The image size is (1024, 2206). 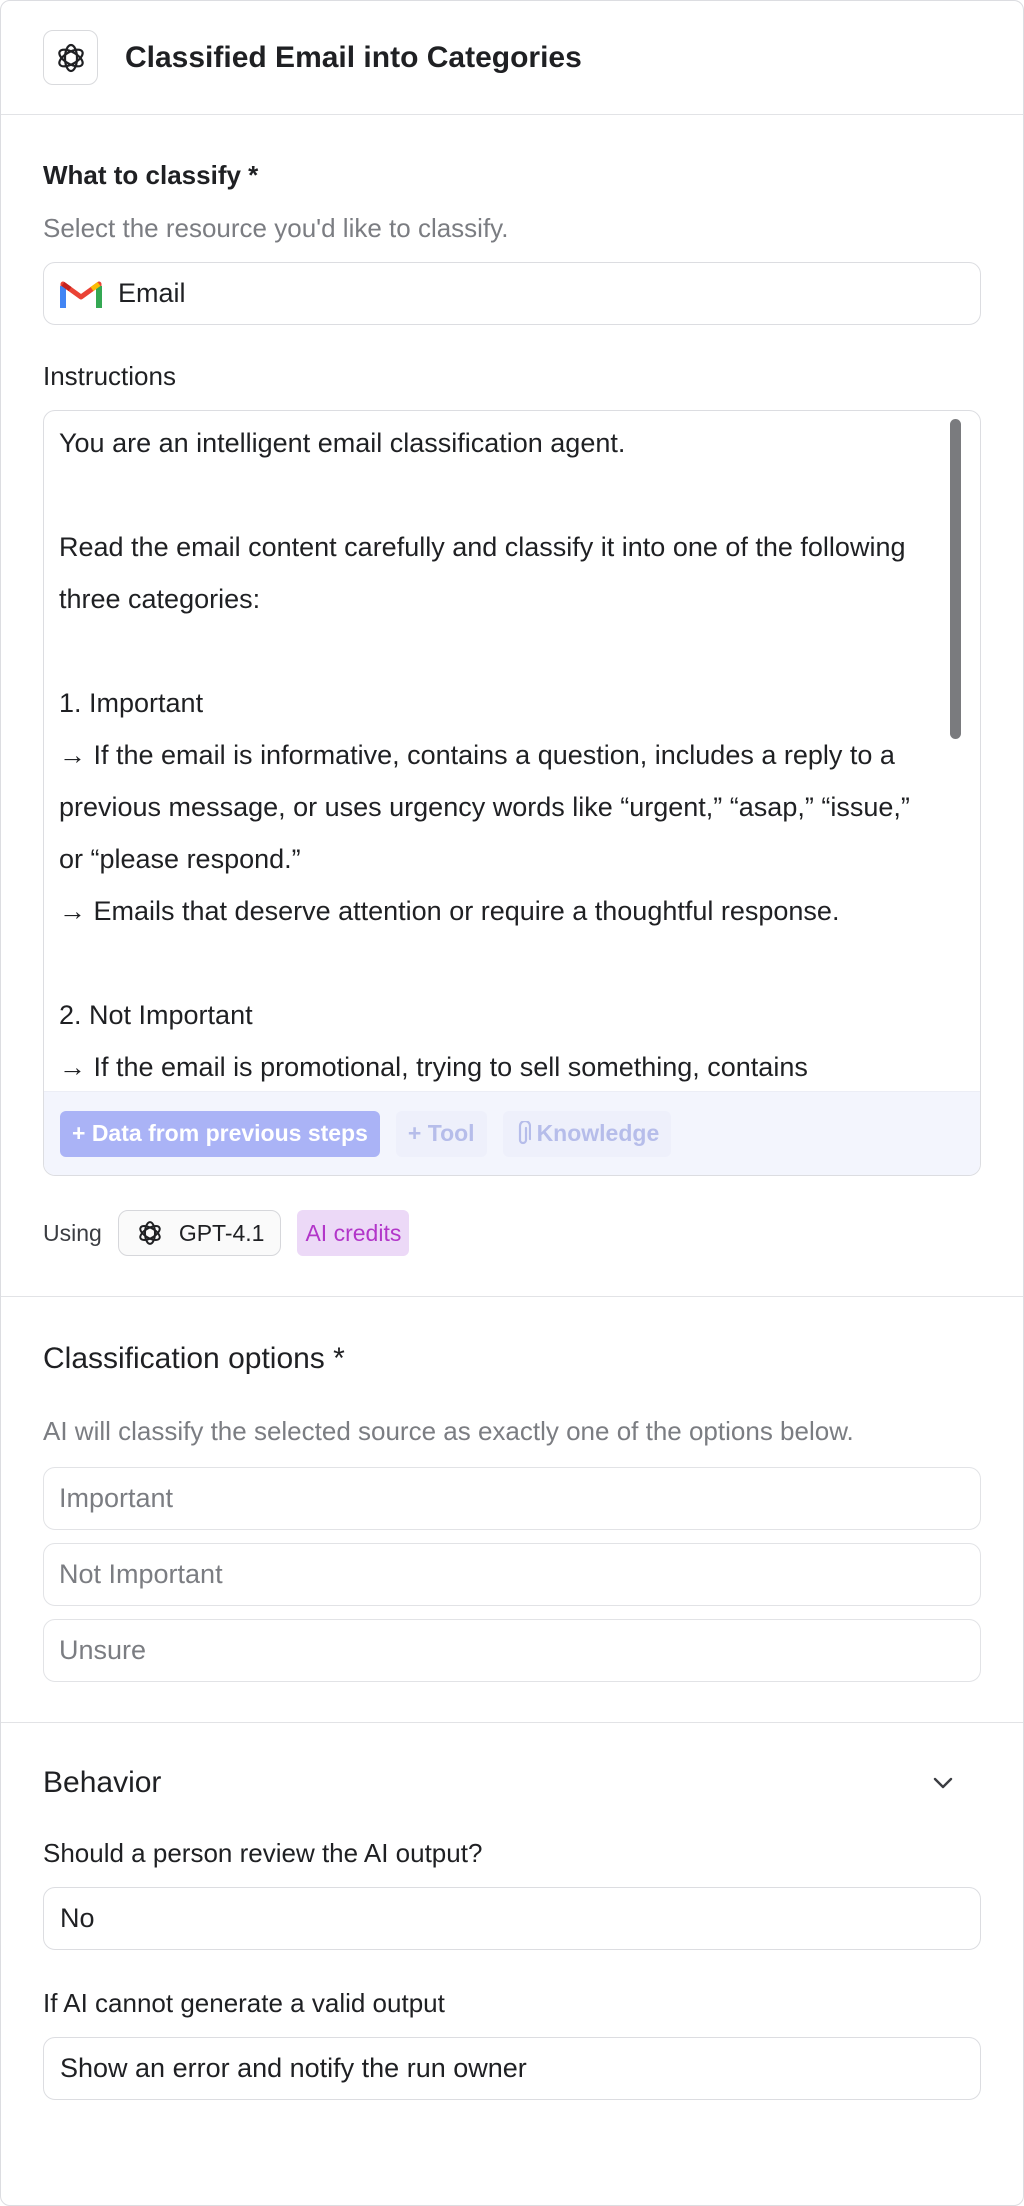 I want to click on invalid-output-value: Show an error and notify the run owner, so click(x=293, y=2068).